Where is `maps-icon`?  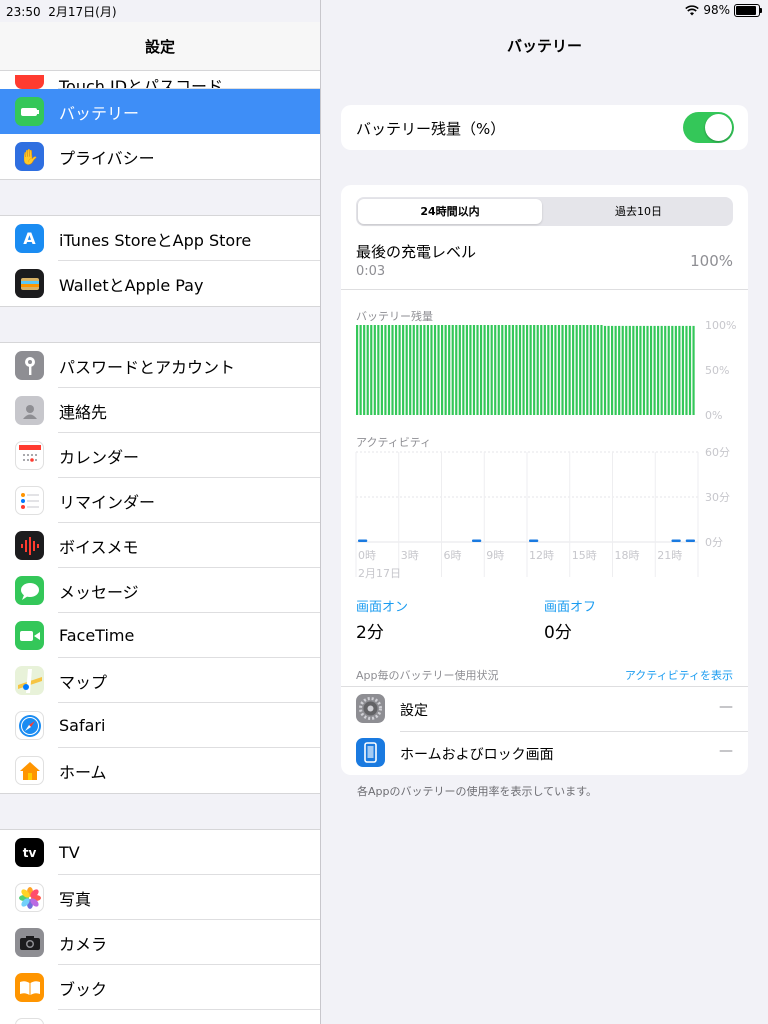 maps-icon is located at coordinates (29, 680).